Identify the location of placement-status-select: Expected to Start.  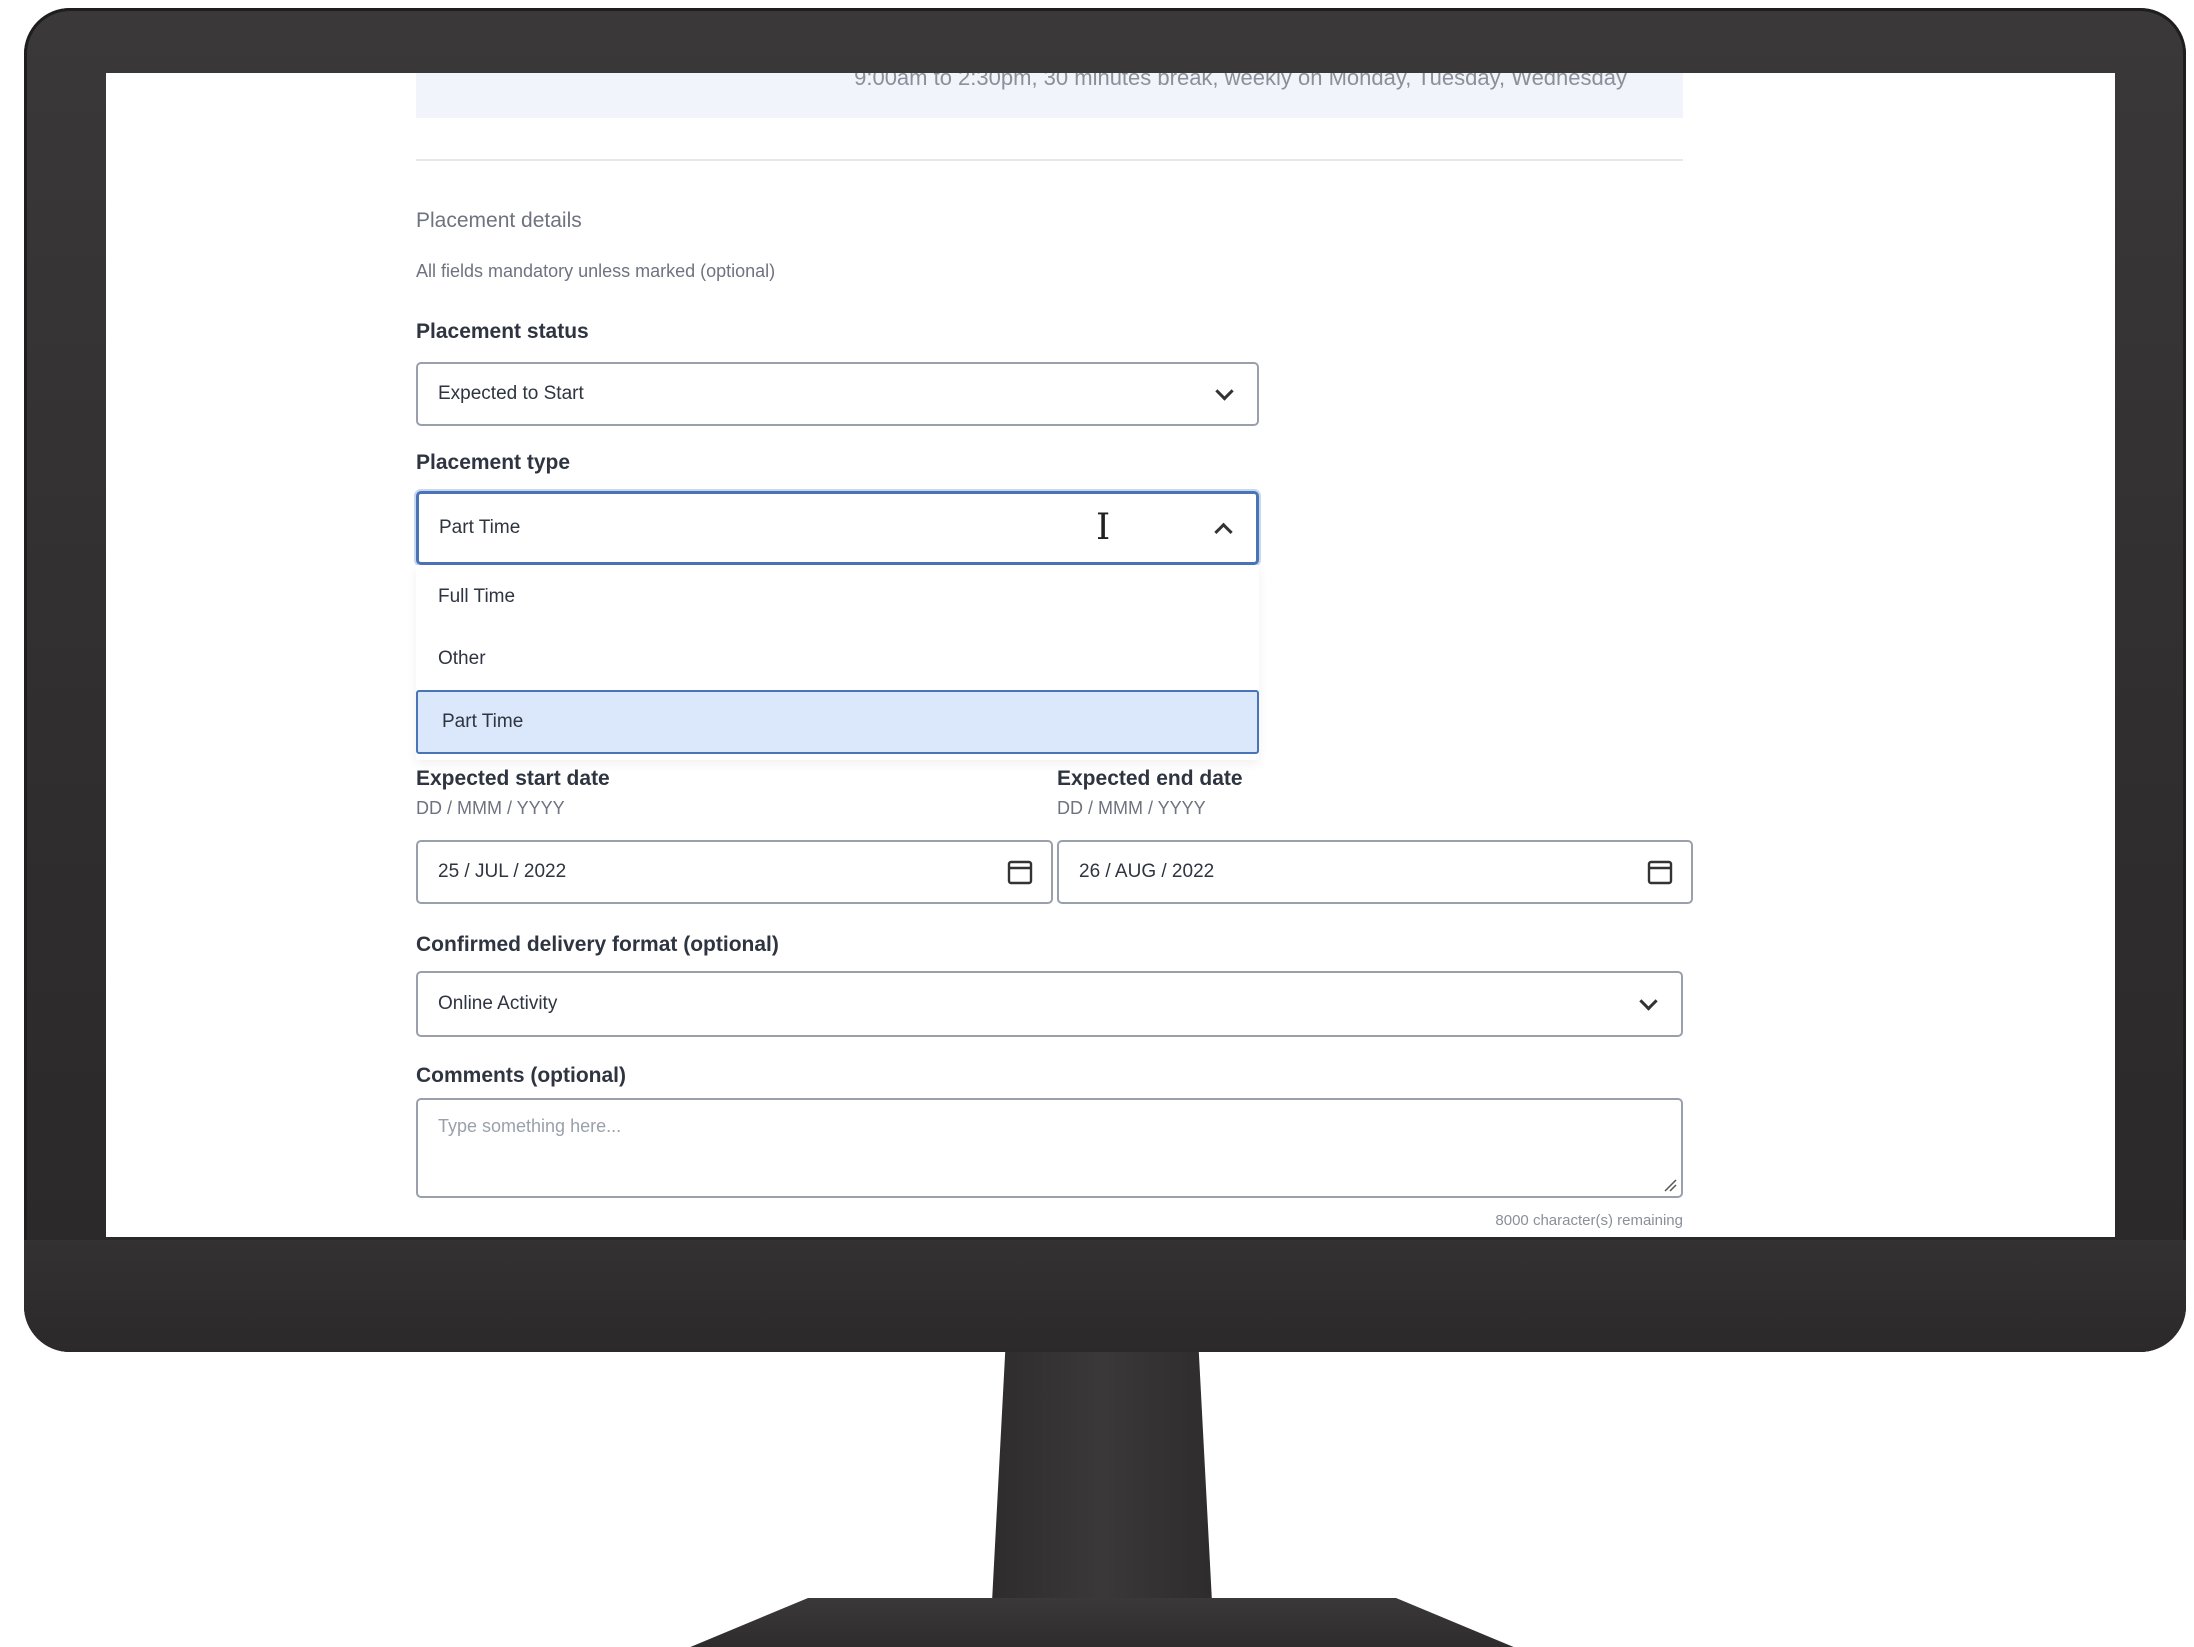
(837, 394).